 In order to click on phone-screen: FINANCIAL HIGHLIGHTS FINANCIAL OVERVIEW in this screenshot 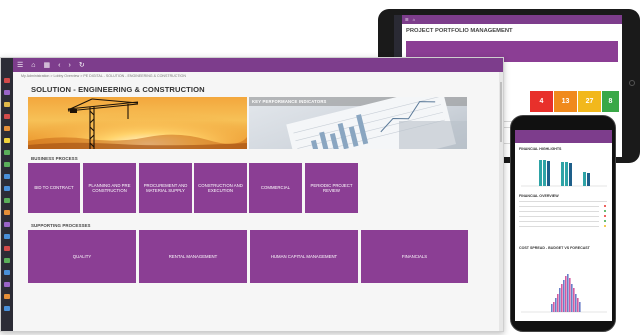, I will do `click(563, 225)`.